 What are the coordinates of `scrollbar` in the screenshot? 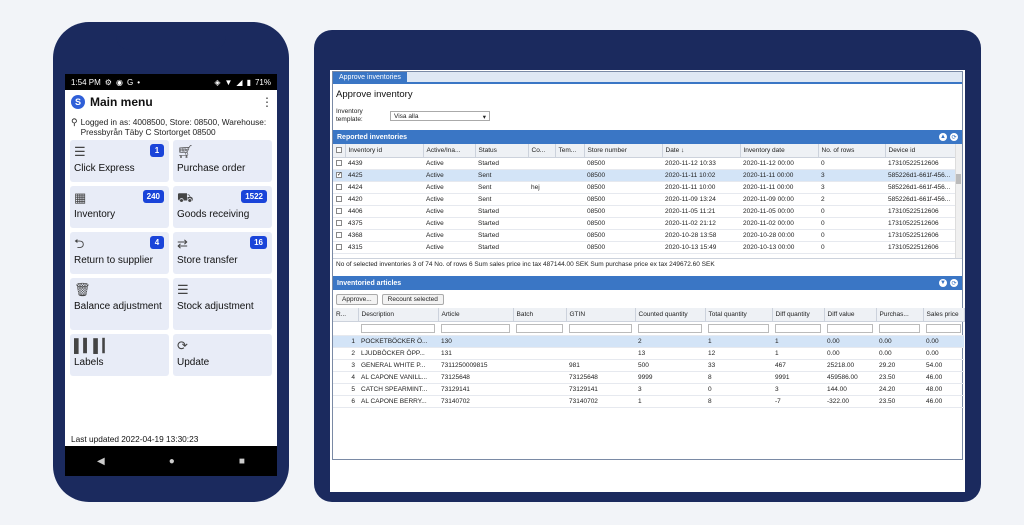 It's located at (958, 201).